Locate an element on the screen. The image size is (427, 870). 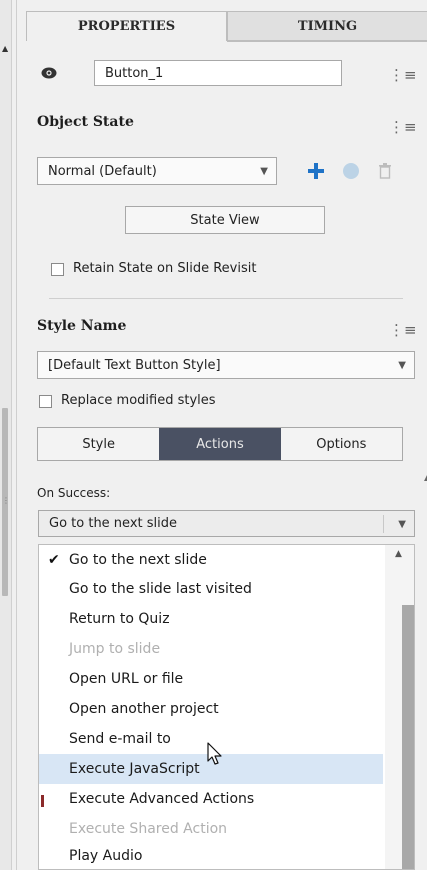
segmented-control: Style Actions Options is located at coordinates (220, 444).